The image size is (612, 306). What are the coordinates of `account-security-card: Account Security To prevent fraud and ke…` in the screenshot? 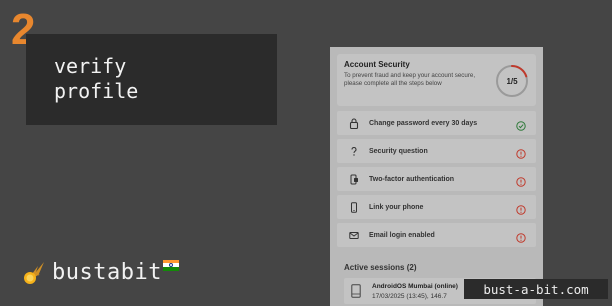 It's located at (436, 80).